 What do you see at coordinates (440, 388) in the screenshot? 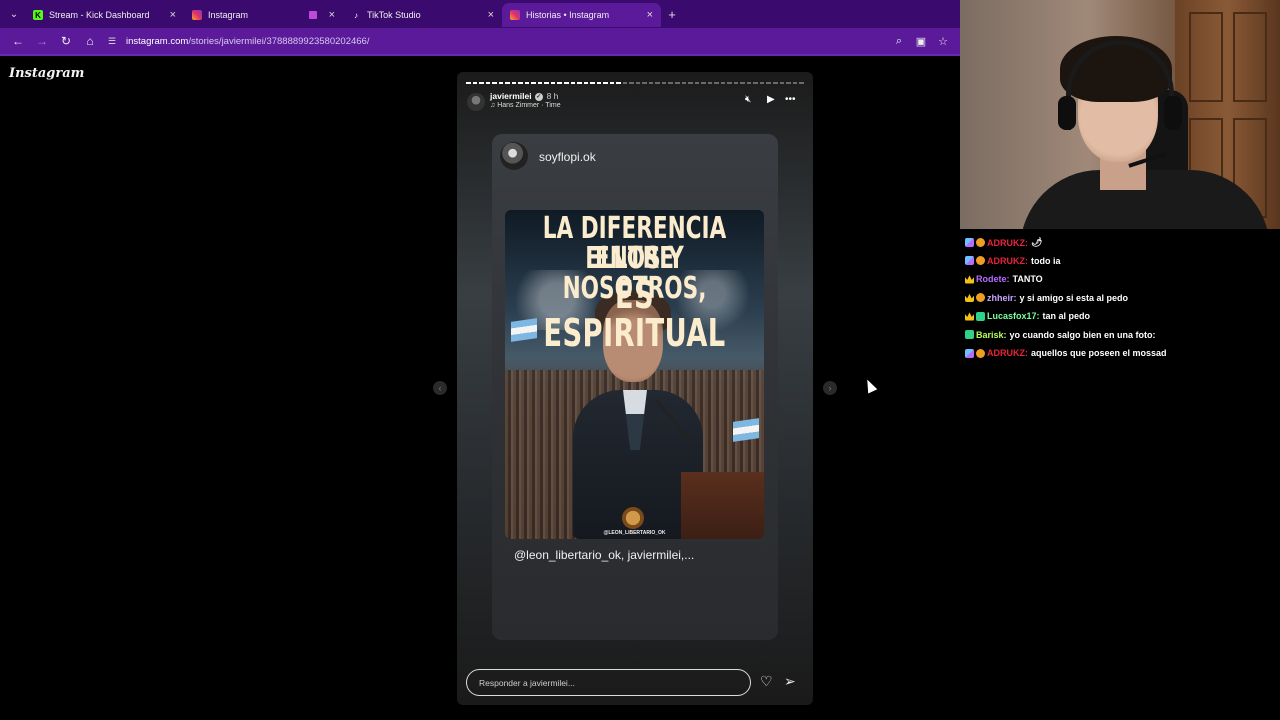
I see `previous-story-button: ‹` at bounding box center [440, 388].